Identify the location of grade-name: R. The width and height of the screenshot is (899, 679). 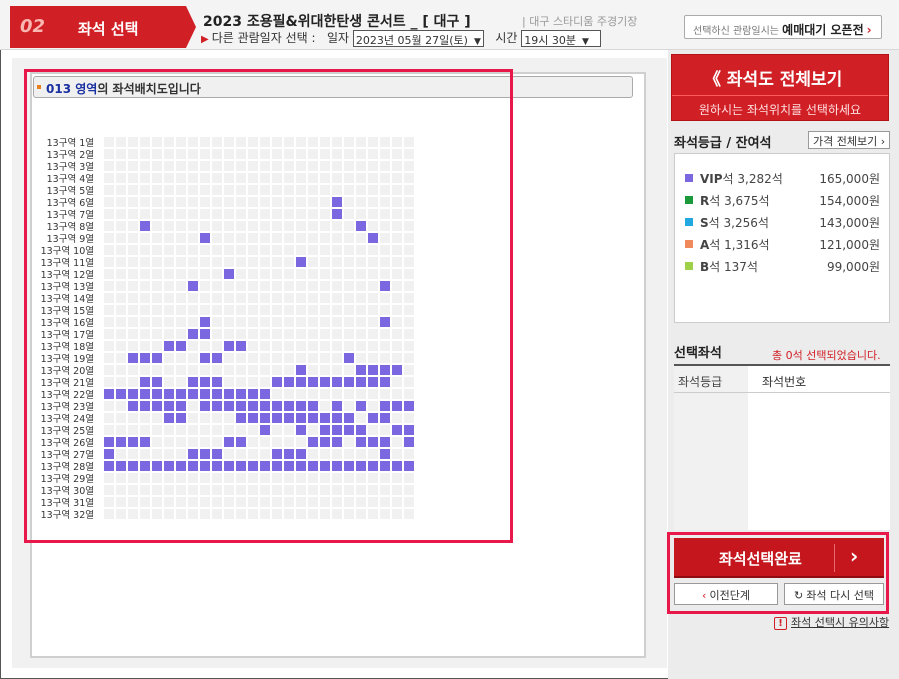
(705, 201).